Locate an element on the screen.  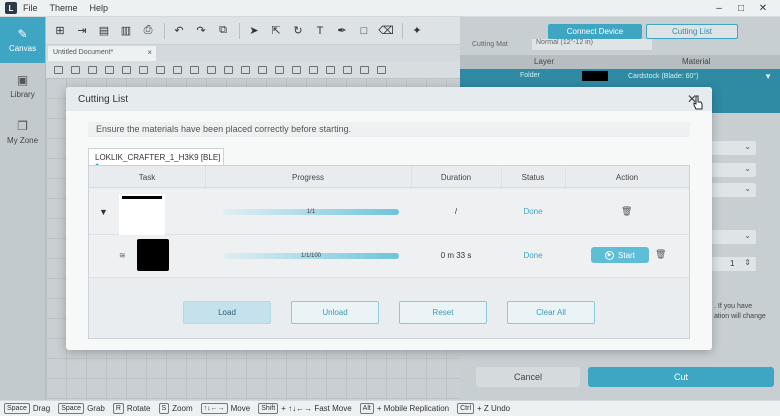
duplicate-icon: ⧉ is located at coordinates (223, 31).